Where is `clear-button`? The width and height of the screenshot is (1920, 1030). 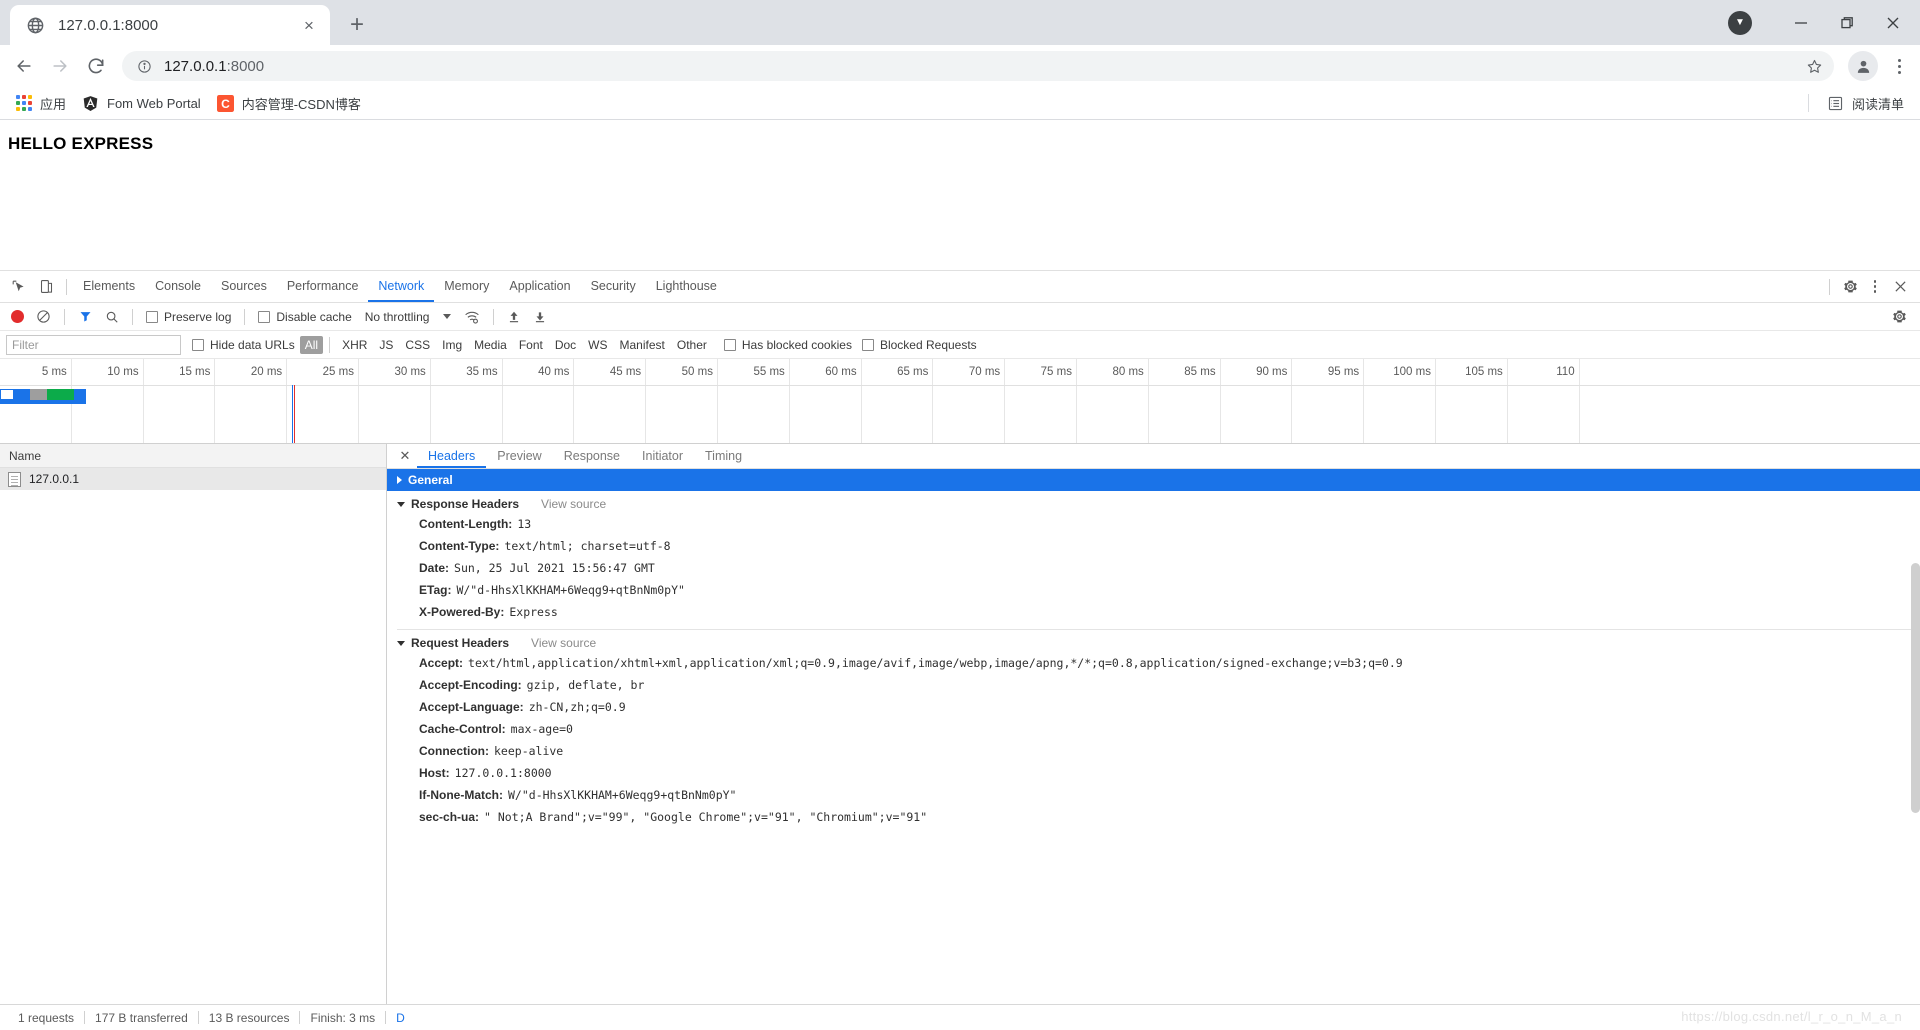 clear-button is located at coordinates (43, 317).